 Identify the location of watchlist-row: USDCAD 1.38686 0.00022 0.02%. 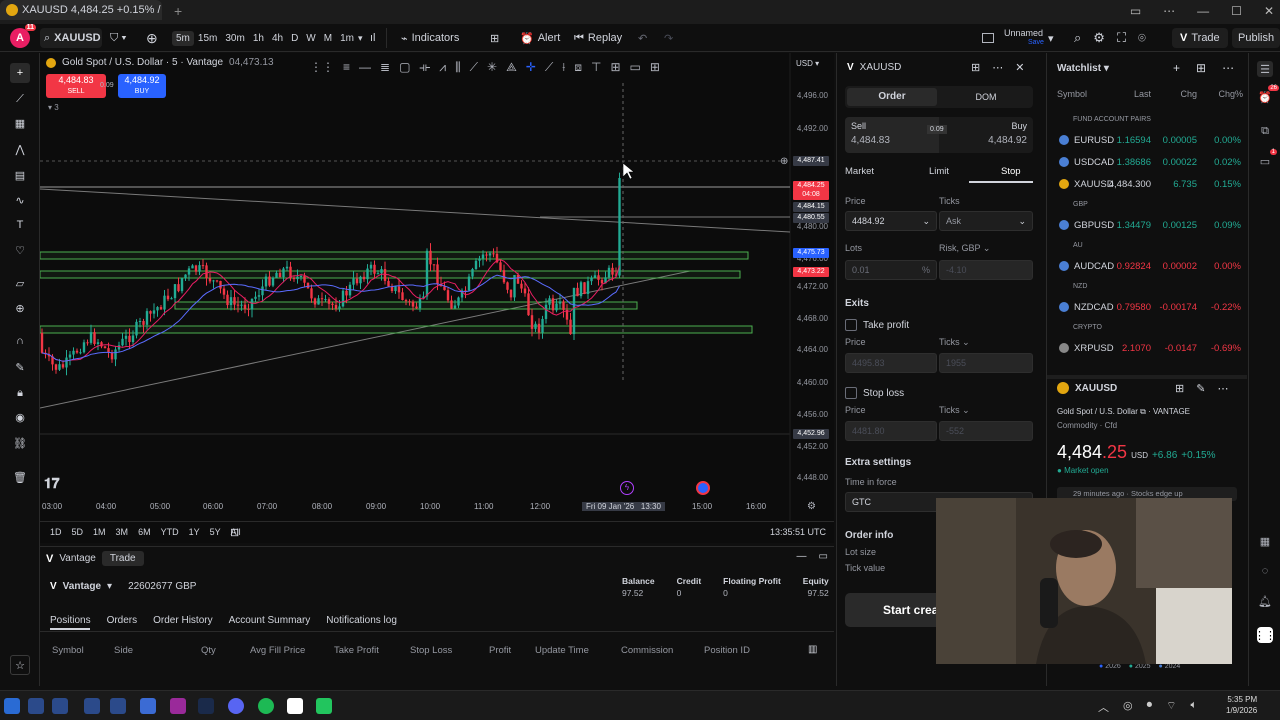
(1147, 163).